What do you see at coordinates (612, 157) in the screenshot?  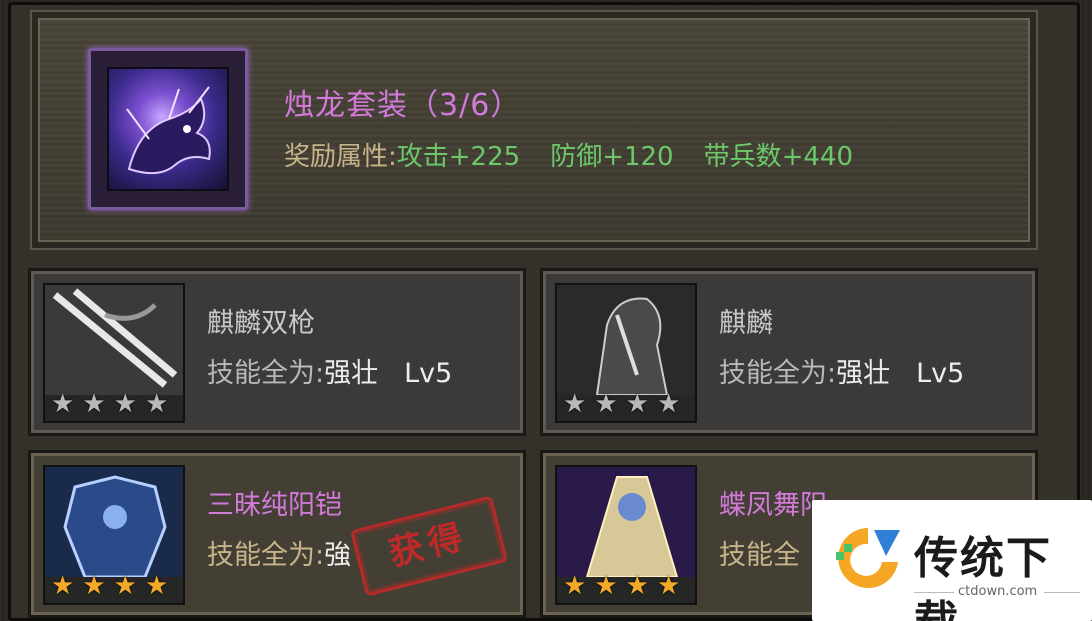 I see `bonus-defense: 防御+120` at bounding box center [612, 157].